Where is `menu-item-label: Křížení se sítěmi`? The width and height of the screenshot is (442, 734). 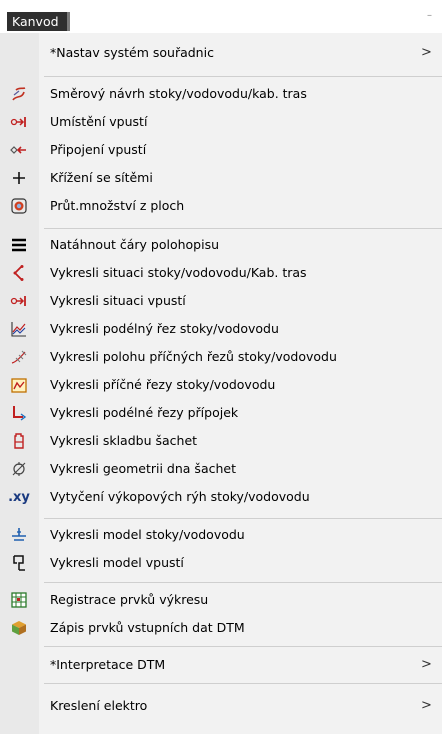
menu-item-label: Křížení se sítěmi is located at coordinates (101, 177).